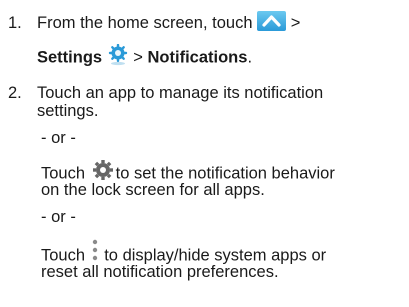 The height and width of the screenshot is (307, 409). I want to click on step-1-line-1: From the home screen, touch >, so click(169, 22).